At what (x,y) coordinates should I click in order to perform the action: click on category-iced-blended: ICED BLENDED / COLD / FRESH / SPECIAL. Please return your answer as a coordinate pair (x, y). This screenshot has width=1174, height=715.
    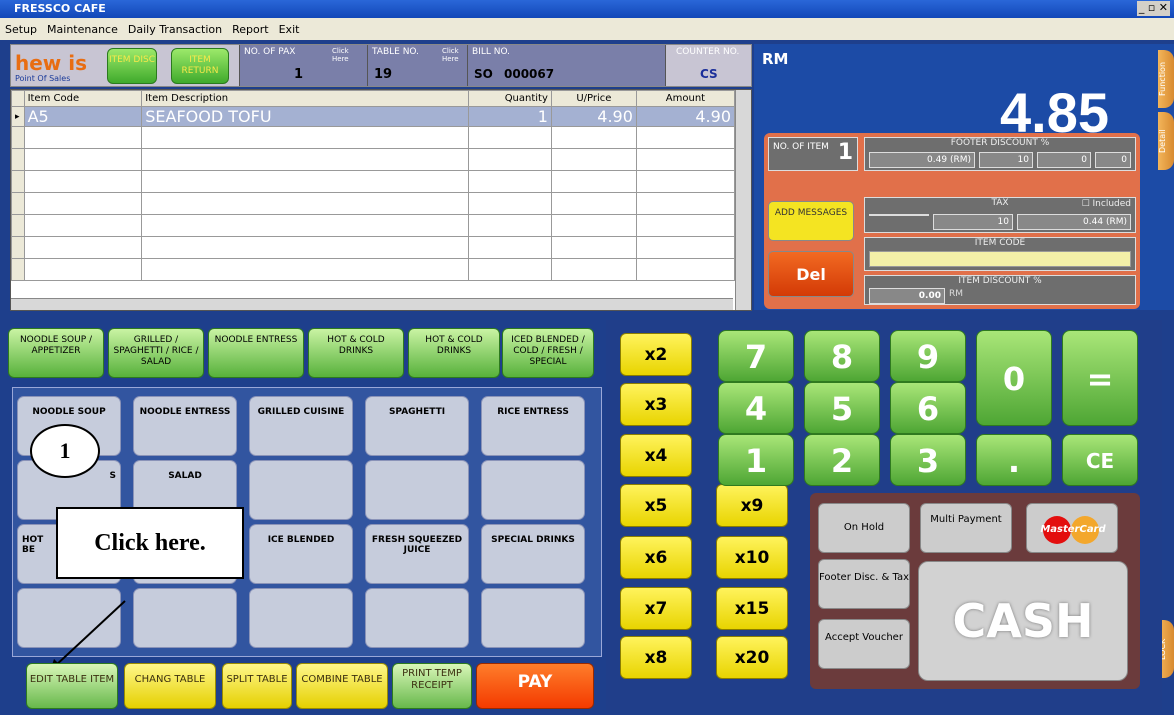
    Looking at the image, I should click on (548, 353).